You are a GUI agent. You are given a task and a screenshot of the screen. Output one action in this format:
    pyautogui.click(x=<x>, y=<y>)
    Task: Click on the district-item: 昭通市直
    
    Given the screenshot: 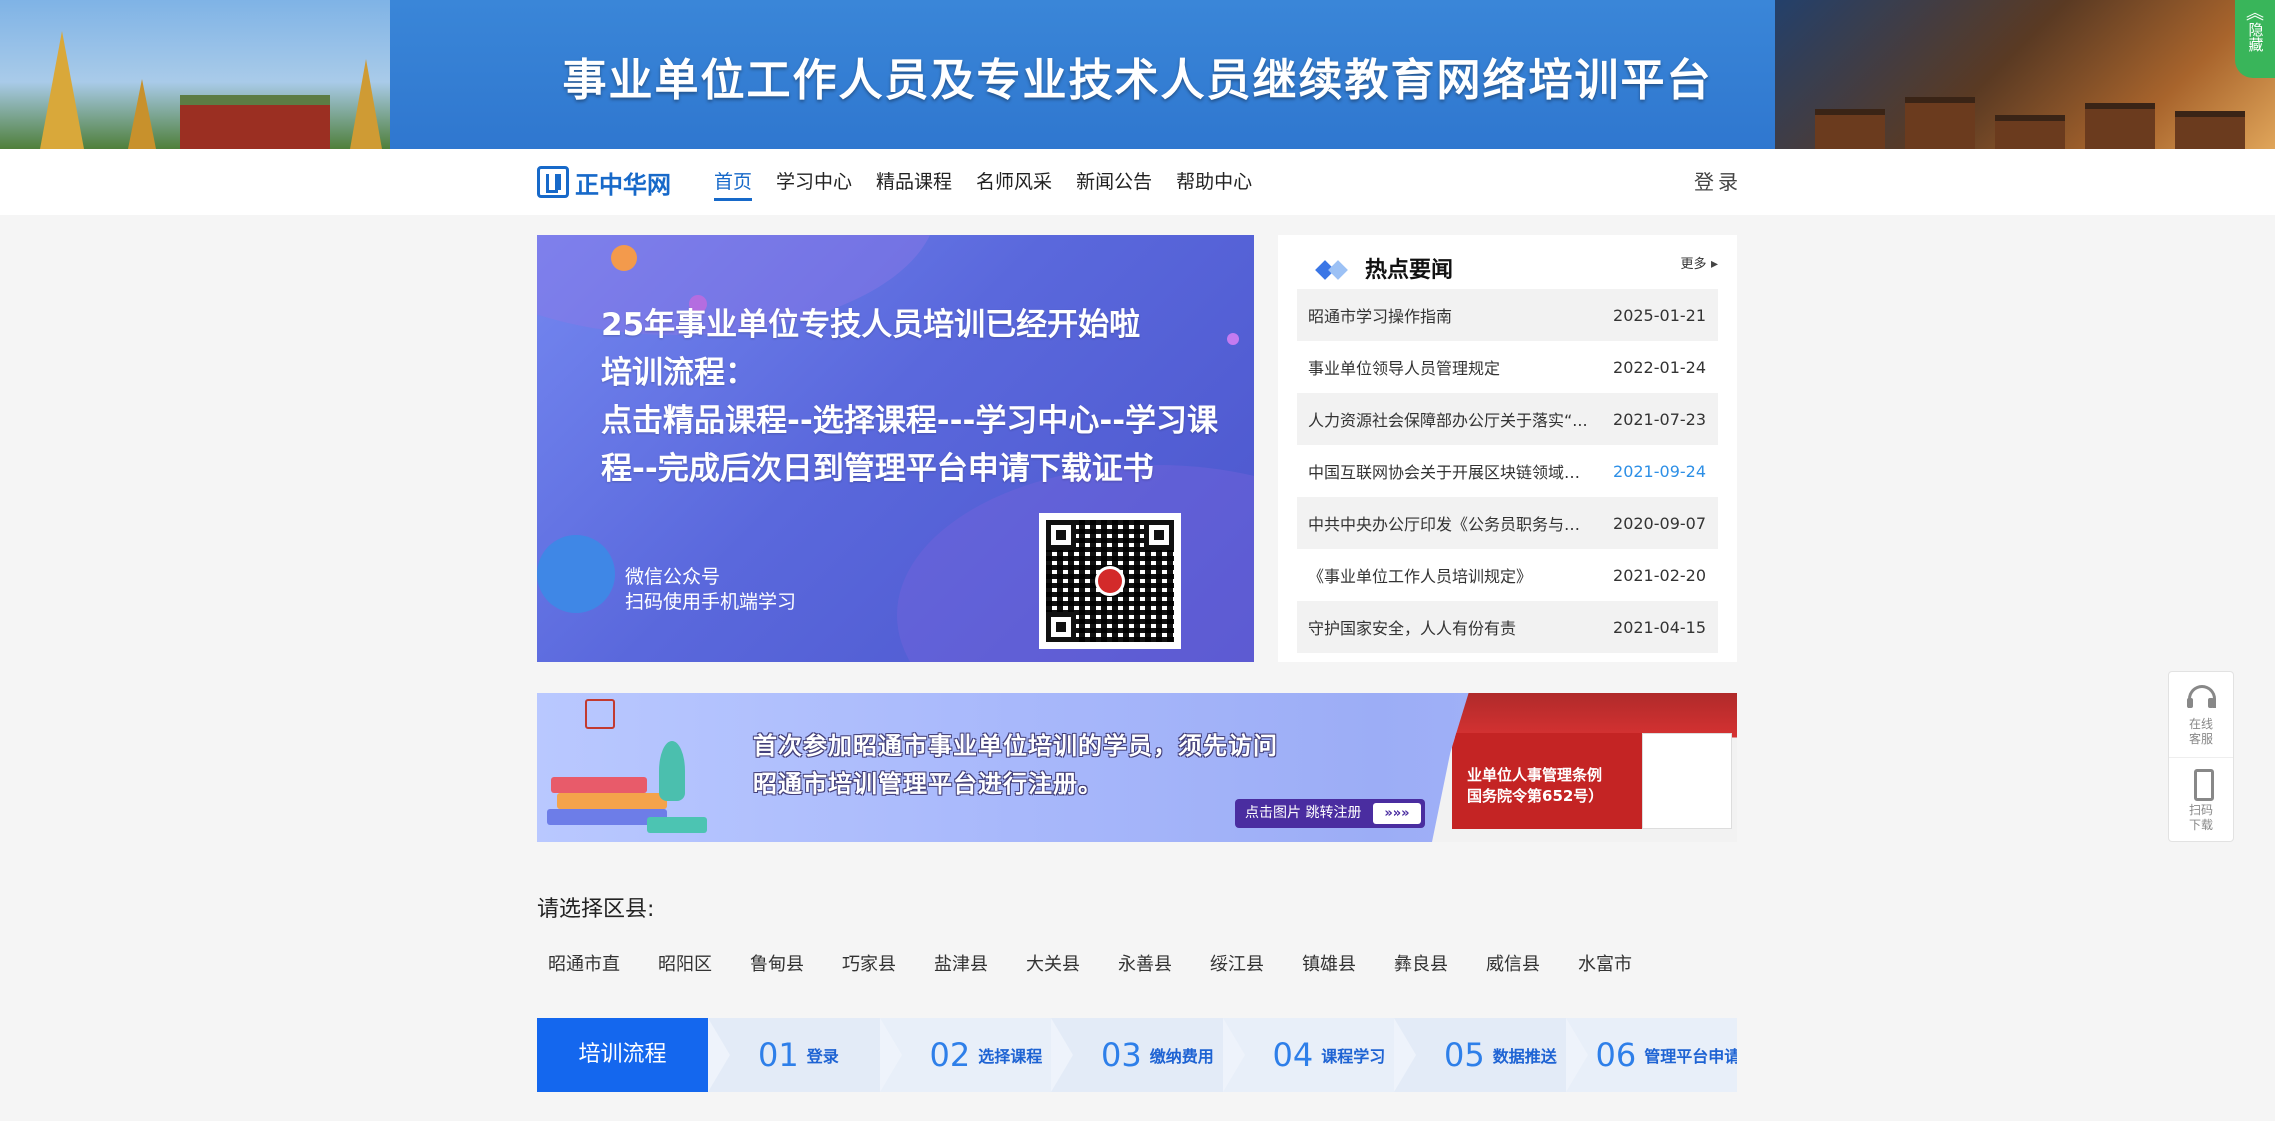 What is the action you would take?
    pyautogui.click(x=584, y=965)
    